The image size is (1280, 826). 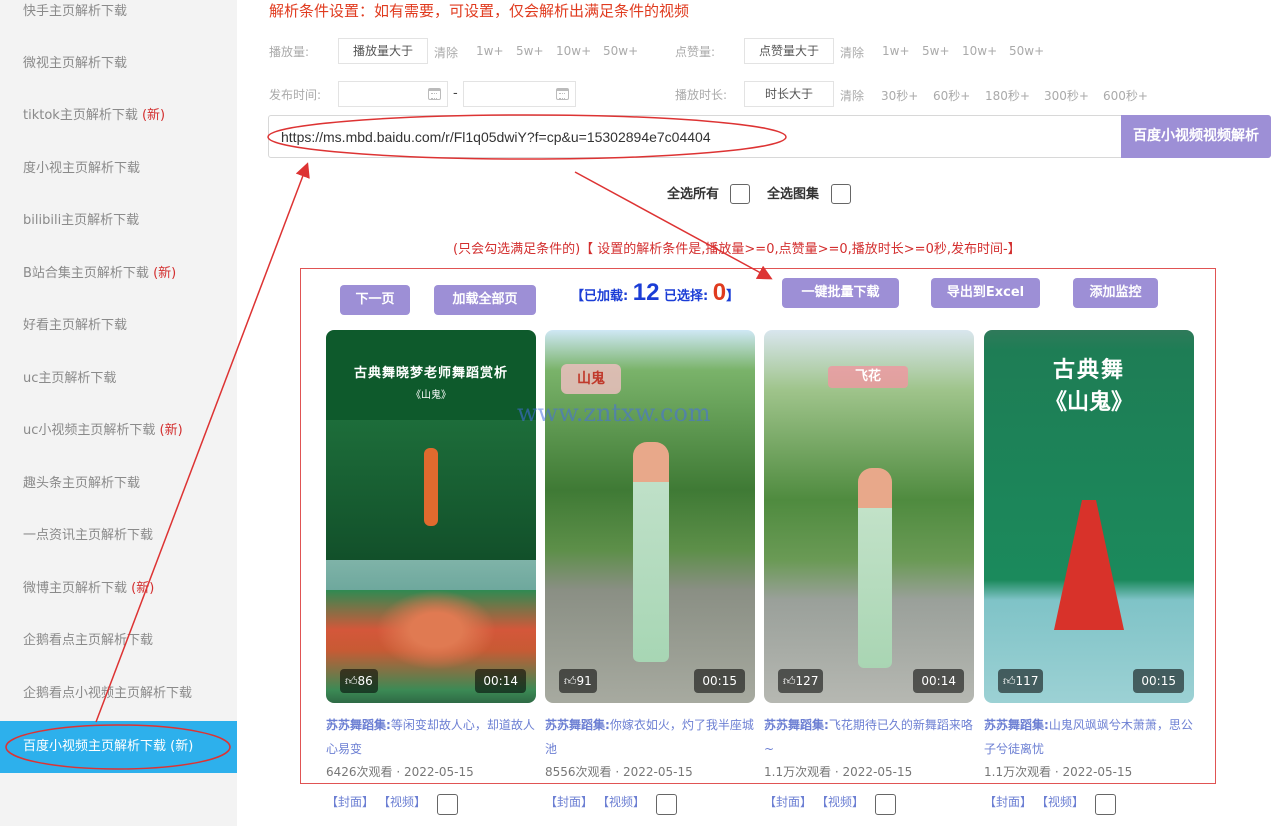 What do you see at coordinates (979, 51) in the screenshot?
I see `like-opt-10w: 10w+` at bounding box center [979, 51].